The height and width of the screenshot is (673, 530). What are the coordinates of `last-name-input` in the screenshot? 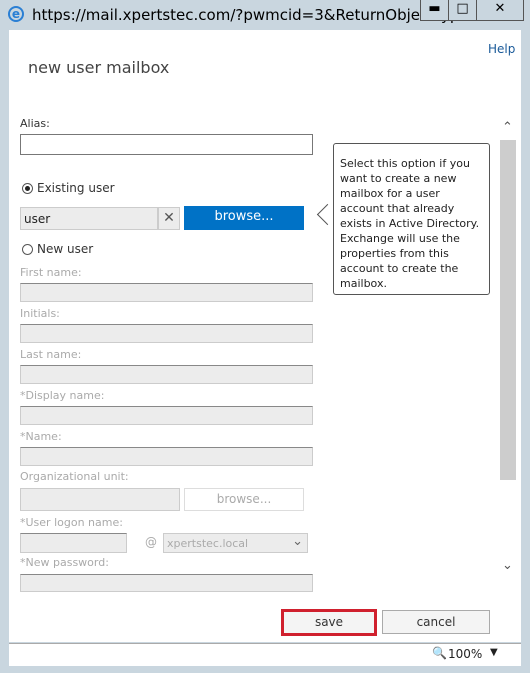 It's located at (166, 374).